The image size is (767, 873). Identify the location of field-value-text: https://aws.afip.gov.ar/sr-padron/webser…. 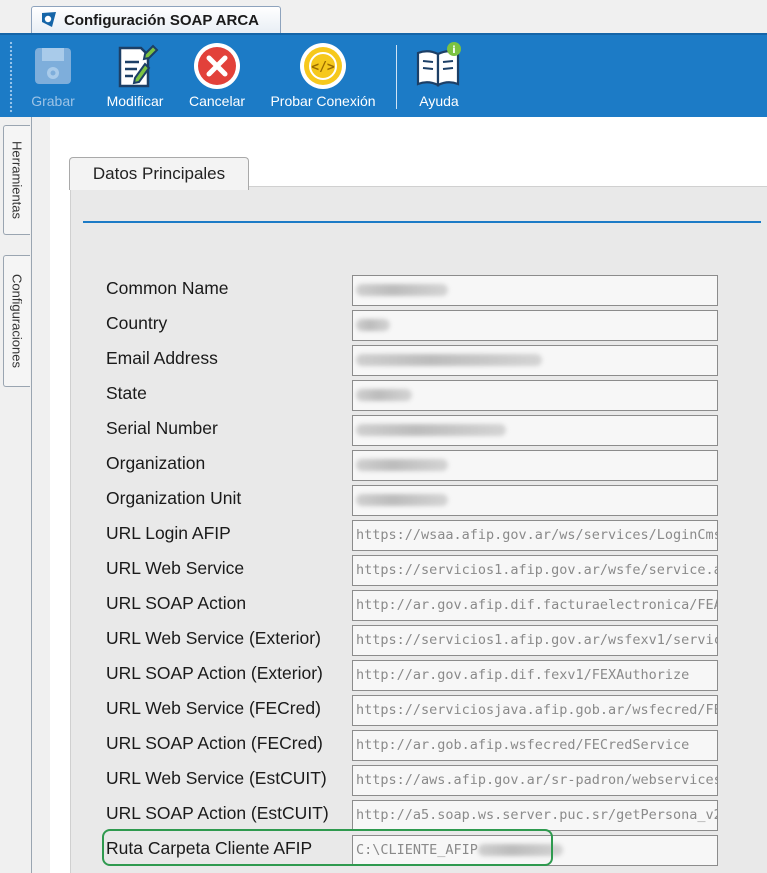
(537, 780).